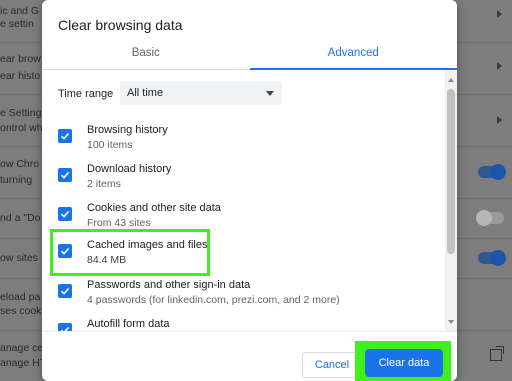  Describe the element at coordinates (20, 11) in the screenshot. I see `bg-setting-text: ic and G` at that location.